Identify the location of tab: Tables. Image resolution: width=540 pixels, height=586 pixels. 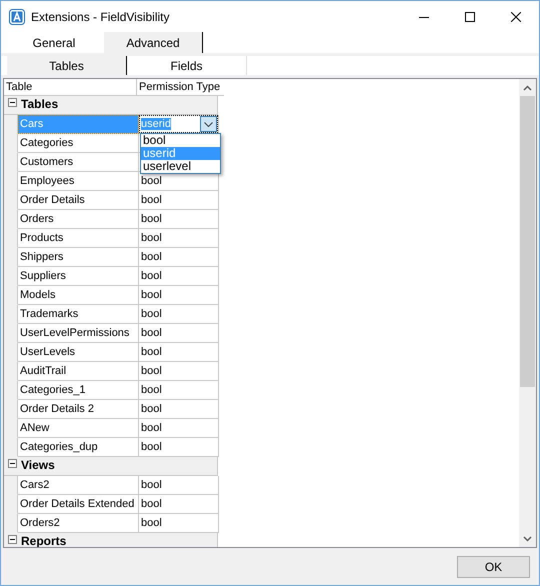
(67, 65).